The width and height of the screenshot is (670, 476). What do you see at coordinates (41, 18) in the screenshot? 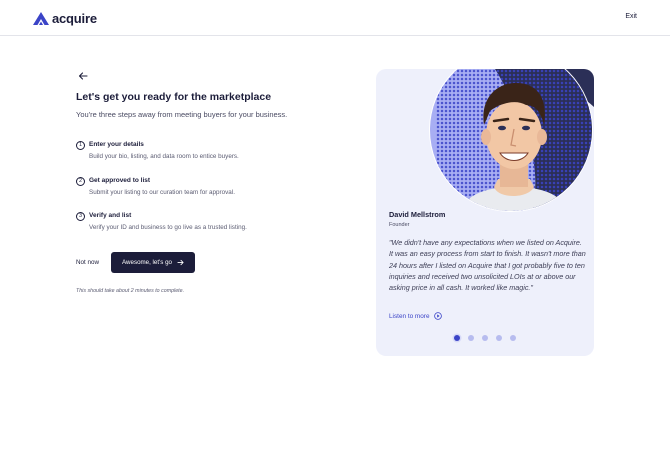
I see `logo-mark-icon` at bounding box center [41, 18].